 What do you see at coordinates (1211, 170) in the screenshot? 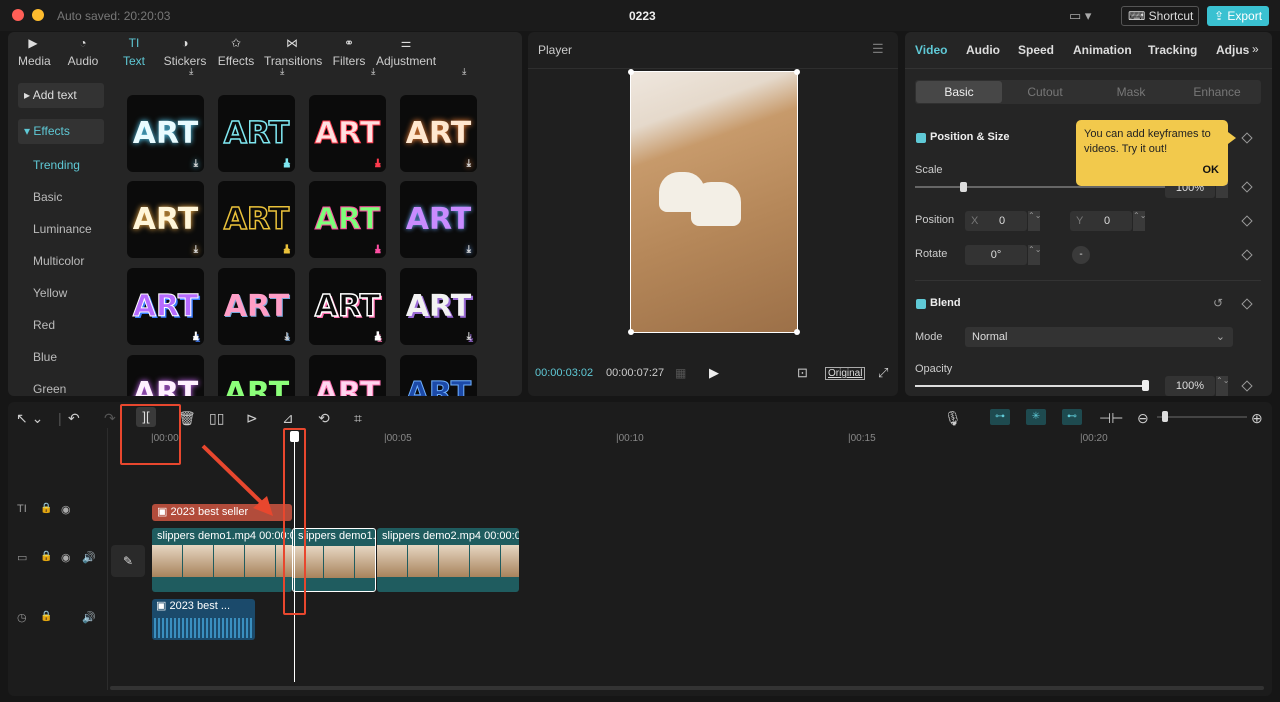
I see `tooltip-ok-button: OK` at bounding box center [1211, 170].